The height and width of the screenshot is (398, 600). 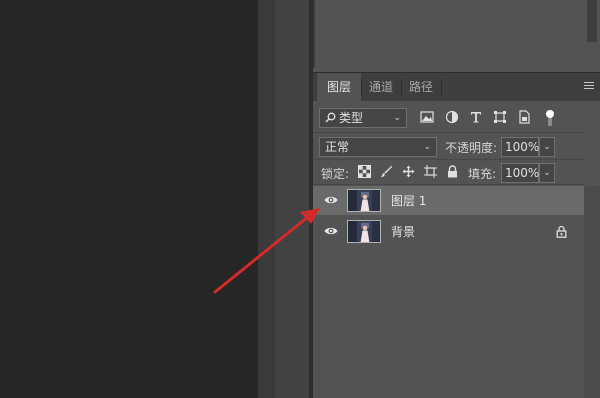 What do you see at coordinates (378, 147) in the screenshot?
I see `blend-mode-dropdown: 正常 ⌄` at bounding box center [378, 147].